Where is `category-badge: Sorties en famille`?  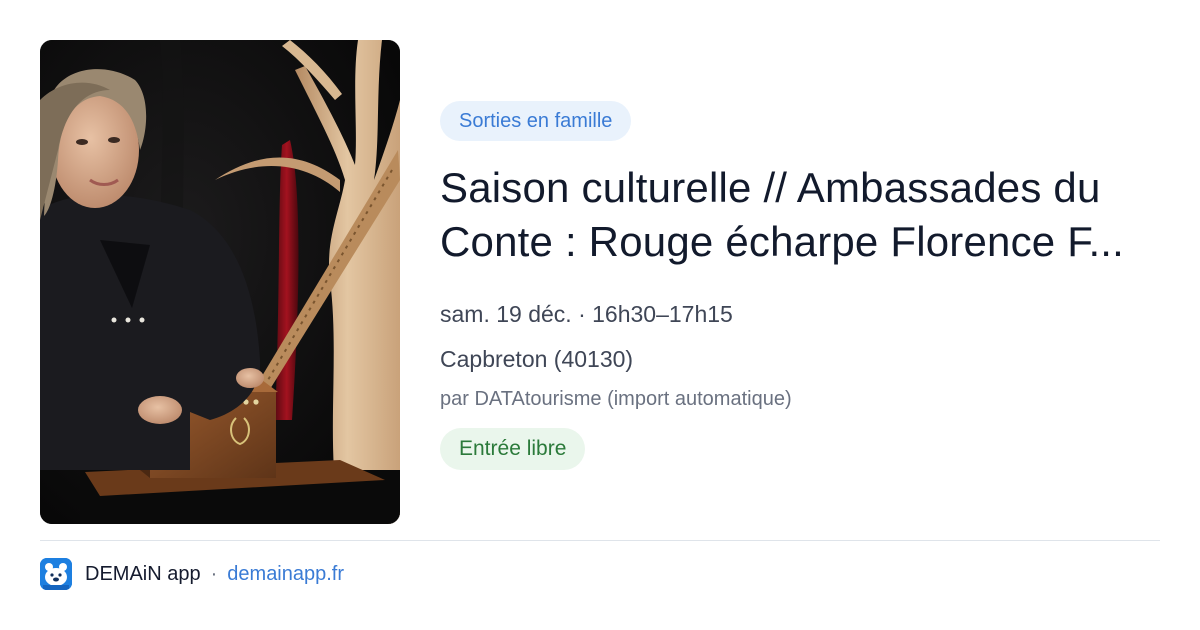 category-badge: Sorties en famille is located at coordinates (536, 121).